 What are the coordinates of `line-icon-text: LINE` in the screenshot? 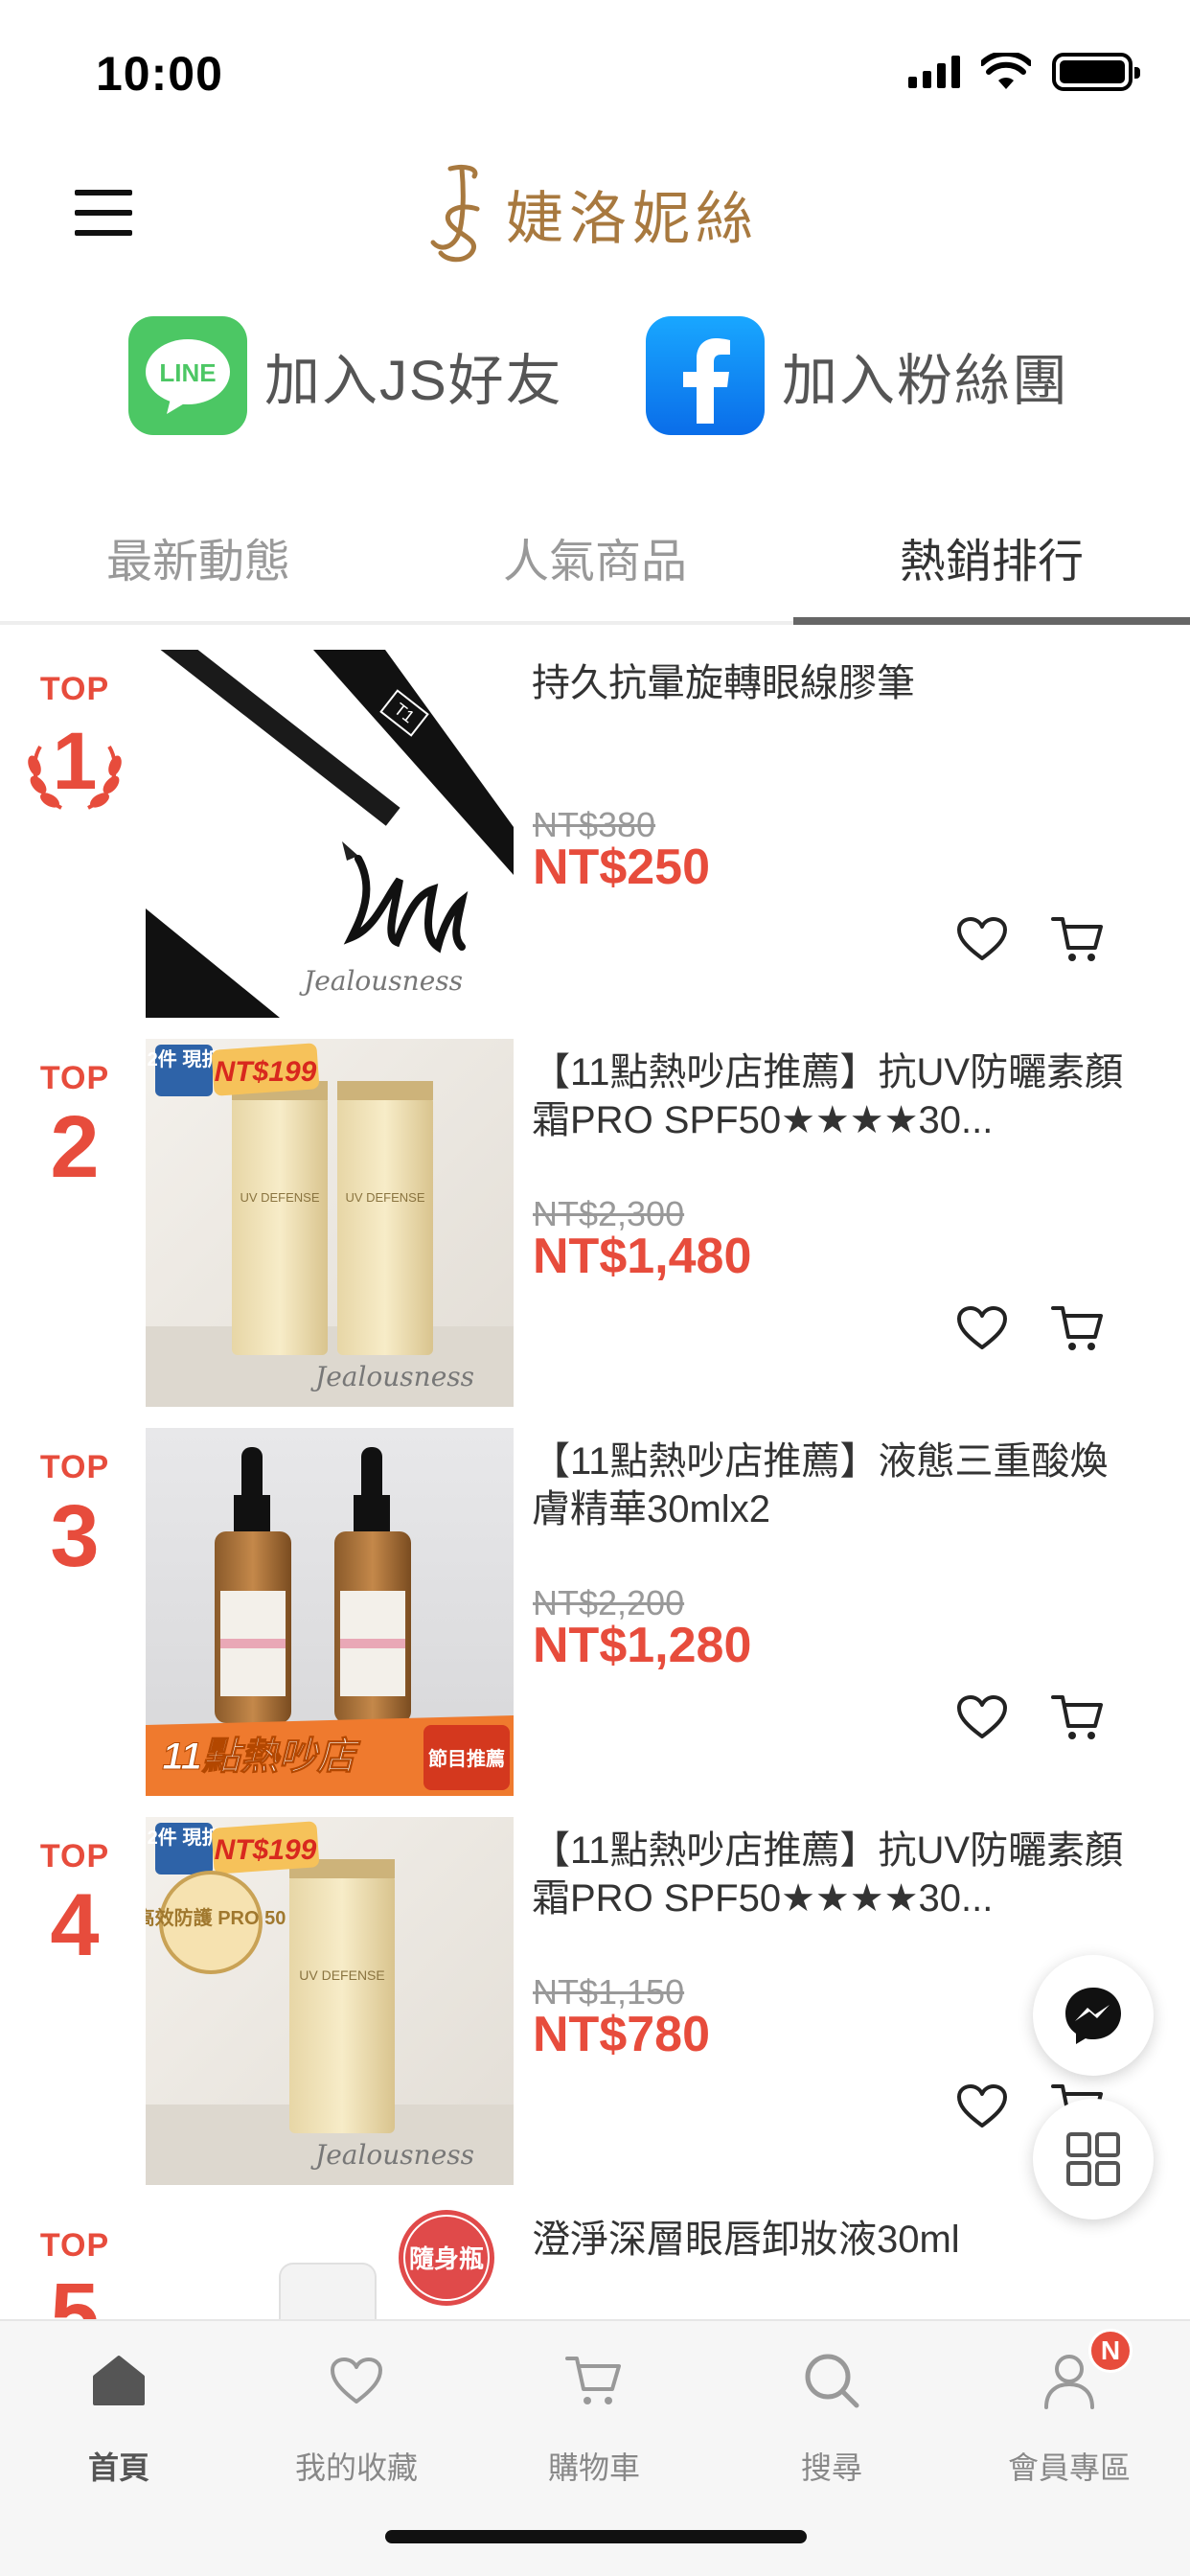 It's located at (187, 373).